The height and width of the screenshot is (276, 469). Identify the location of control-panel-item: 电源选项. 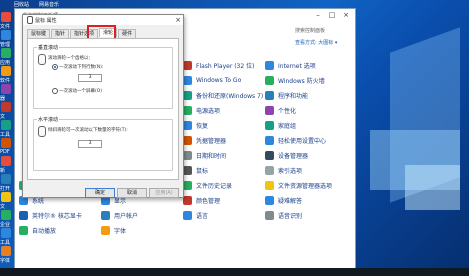
(201, 110).